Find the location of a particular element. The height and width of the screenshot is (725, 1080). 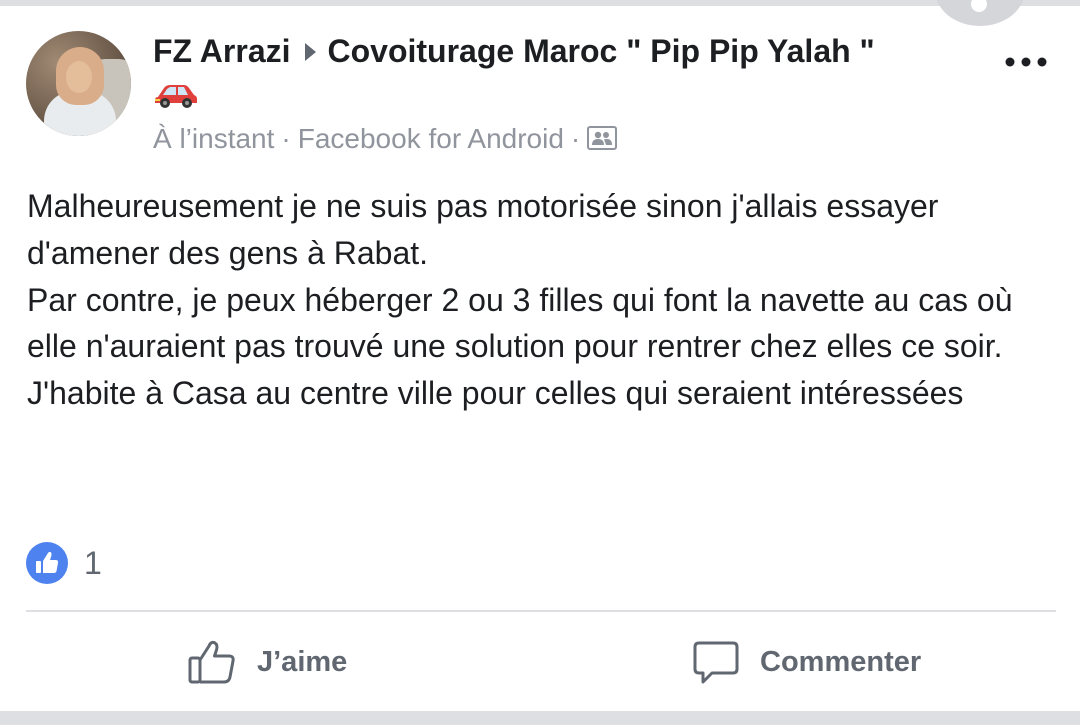

like-button: J’aime is located at coordinates (267, 662).